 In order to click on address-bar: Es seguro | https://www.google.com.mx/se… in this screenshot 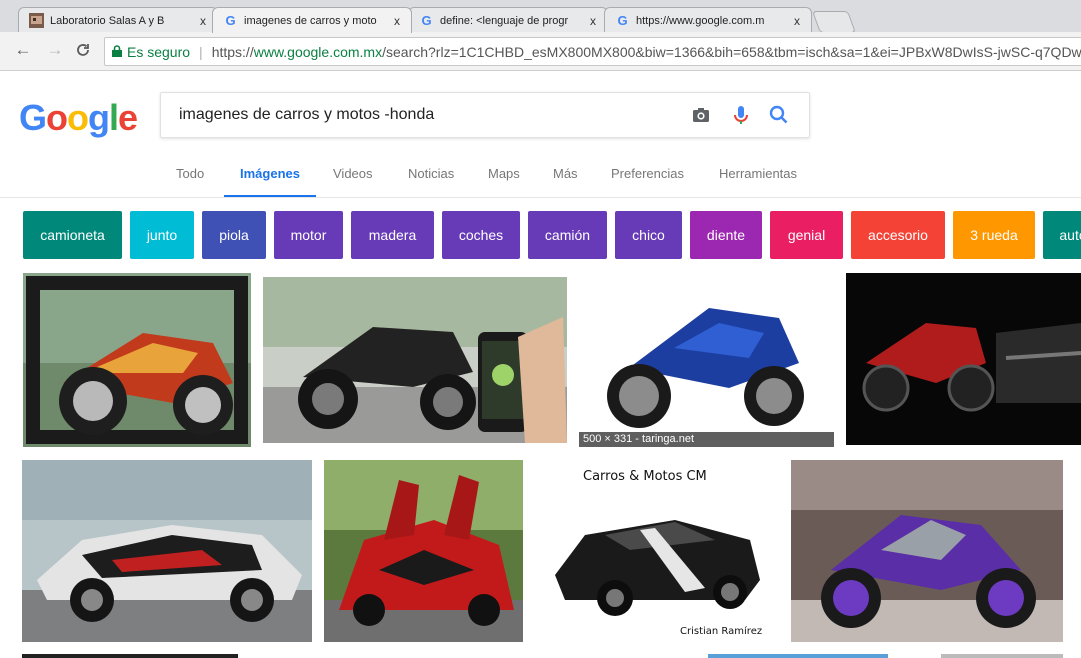, I will do `click(592, 51)`.